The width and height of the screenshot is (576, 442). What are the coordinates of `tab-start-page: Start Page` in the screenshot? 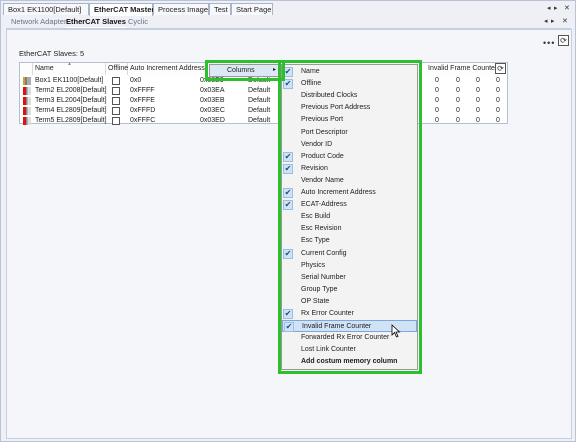 It's located at (252, 9).